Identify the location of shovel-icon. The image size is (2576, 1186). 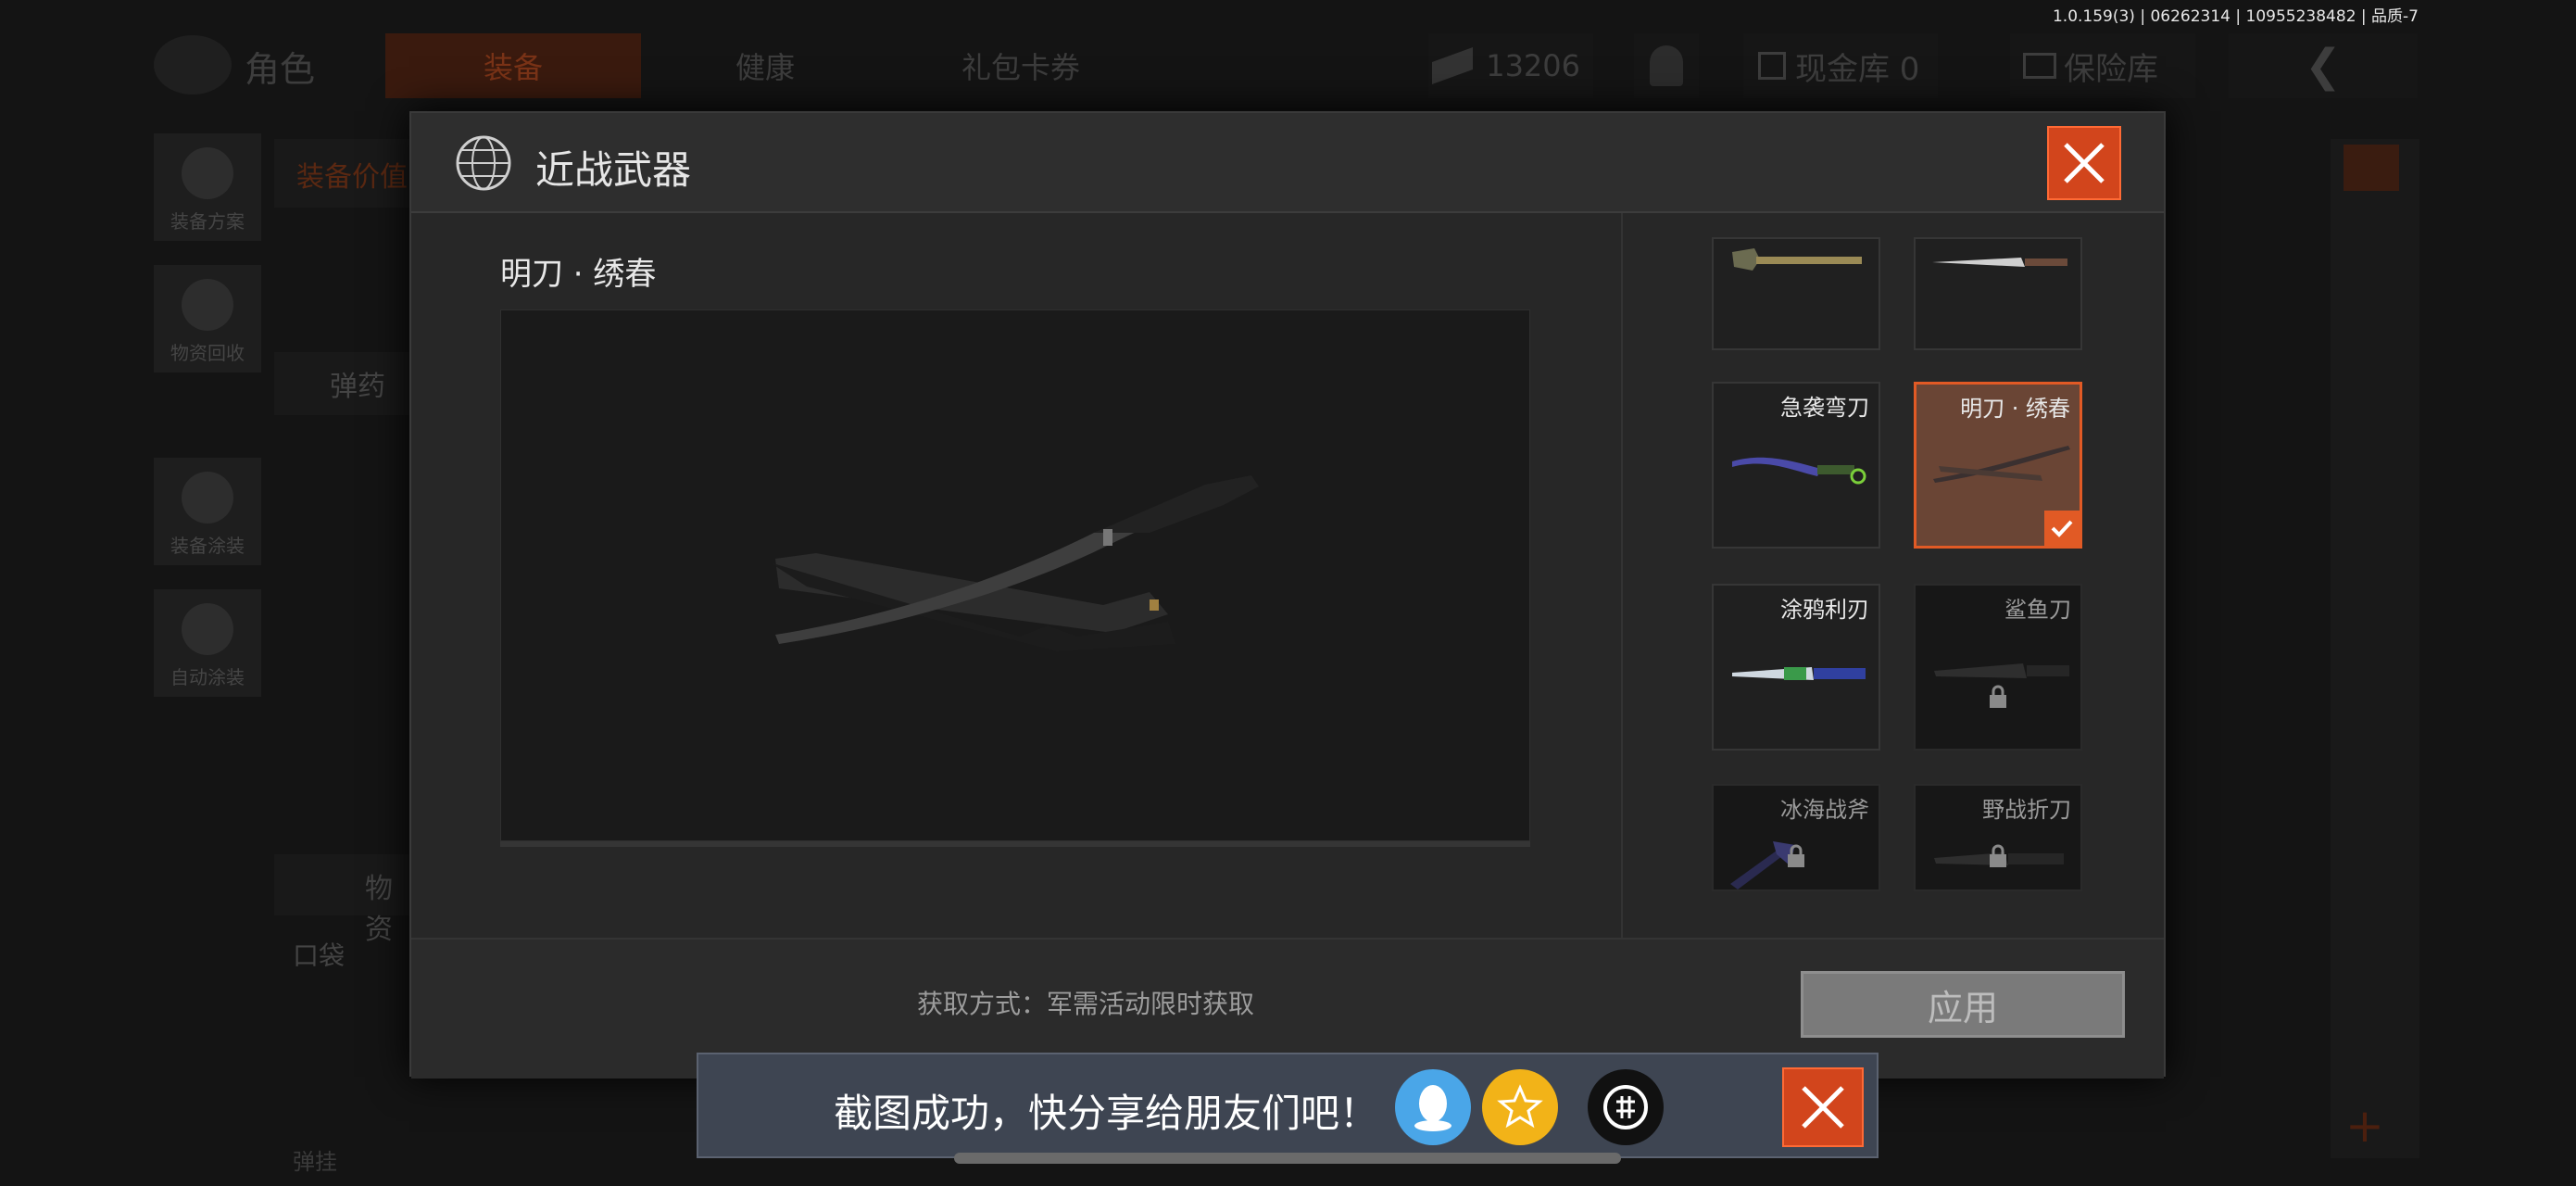
(1797, 259).